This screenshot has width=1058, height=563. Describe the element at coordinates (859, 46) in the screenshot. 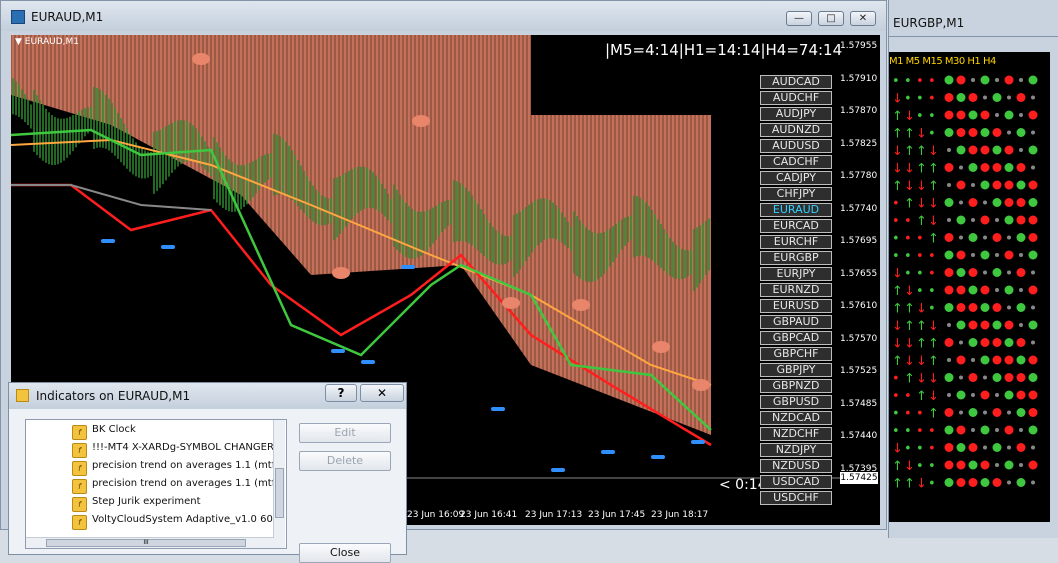

I see `price-axis-label: 1.57955` at that location.